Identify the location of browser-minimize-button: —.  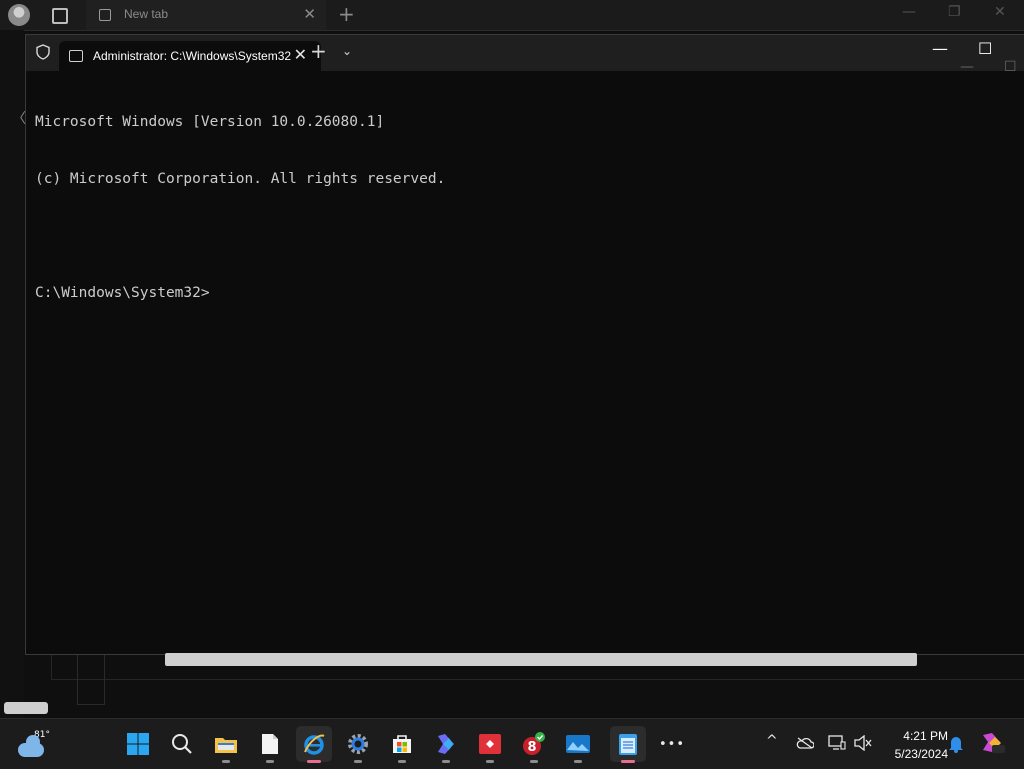
(909, 12).